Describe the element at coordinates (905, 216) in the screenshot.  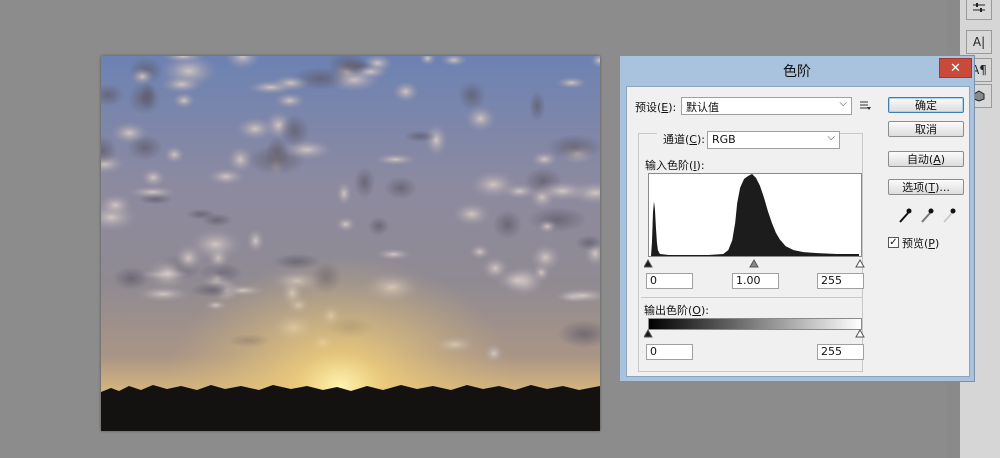
I see `eyedropper-black-icon` at that location.